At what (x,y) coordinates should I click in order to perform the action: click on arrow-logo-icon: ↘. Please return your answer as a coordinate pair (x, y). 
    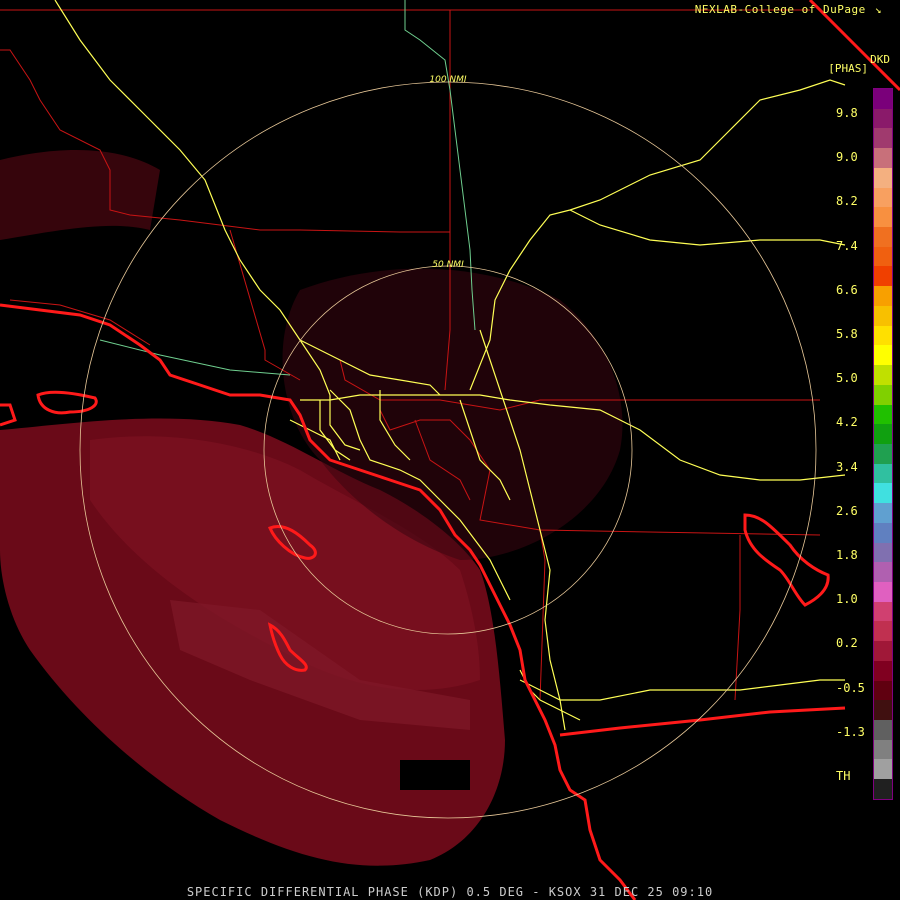
    Looking at the image, I should click on (878, 9).